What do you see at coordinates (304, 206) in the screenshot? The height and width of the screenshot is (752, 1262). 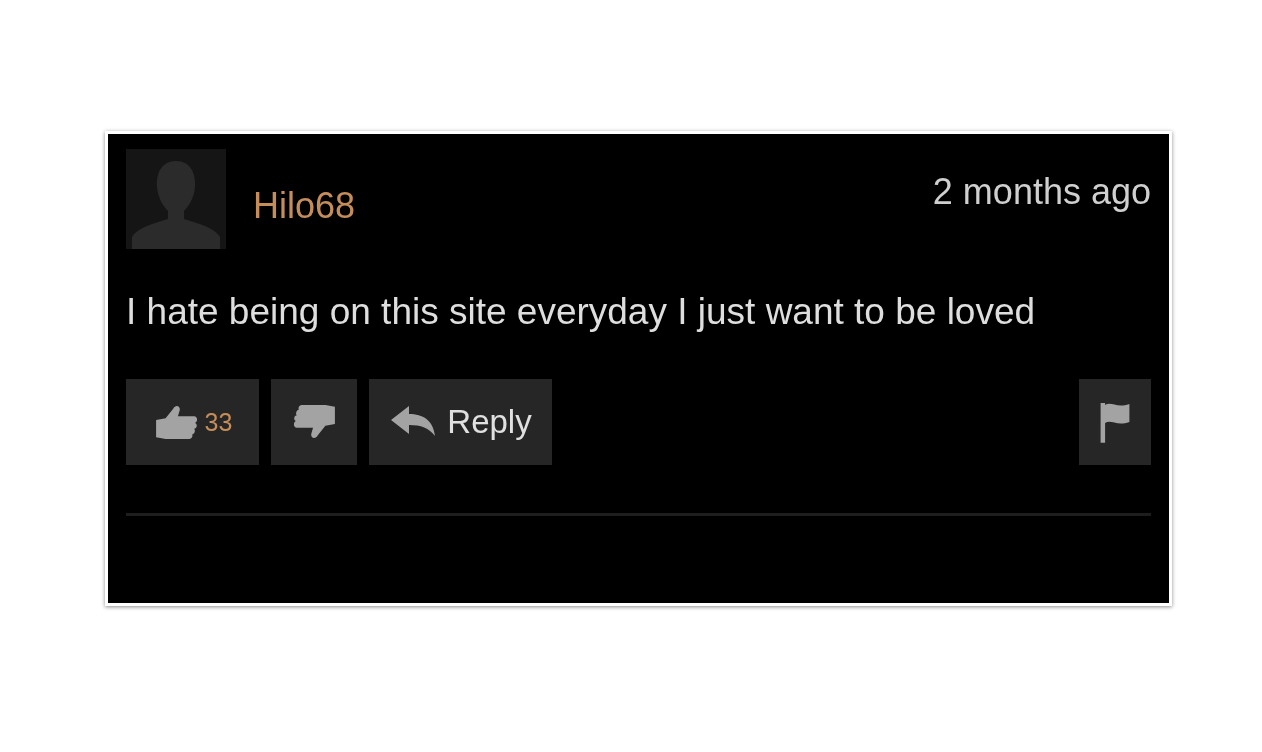 I see `username: Hilo68` at bounding box center [304, 206].